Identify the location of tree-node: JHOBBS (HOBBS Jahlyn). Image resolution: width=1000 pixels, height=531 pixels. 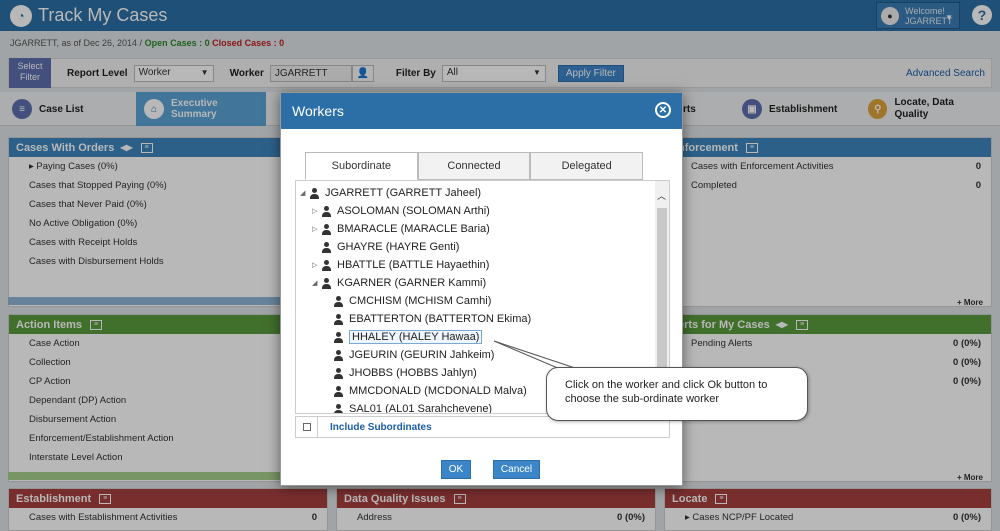
(405, 373).